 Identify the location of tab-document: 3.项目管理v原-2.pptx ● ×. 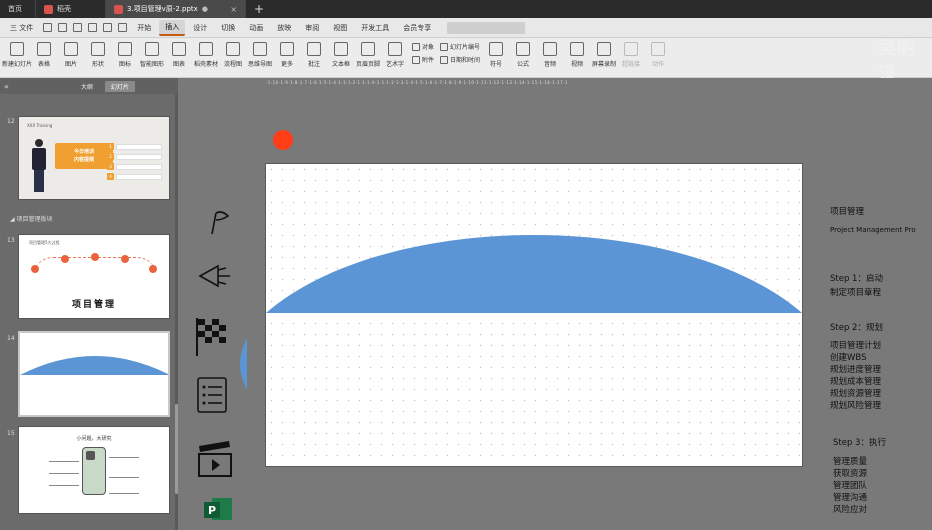
(176, 9).